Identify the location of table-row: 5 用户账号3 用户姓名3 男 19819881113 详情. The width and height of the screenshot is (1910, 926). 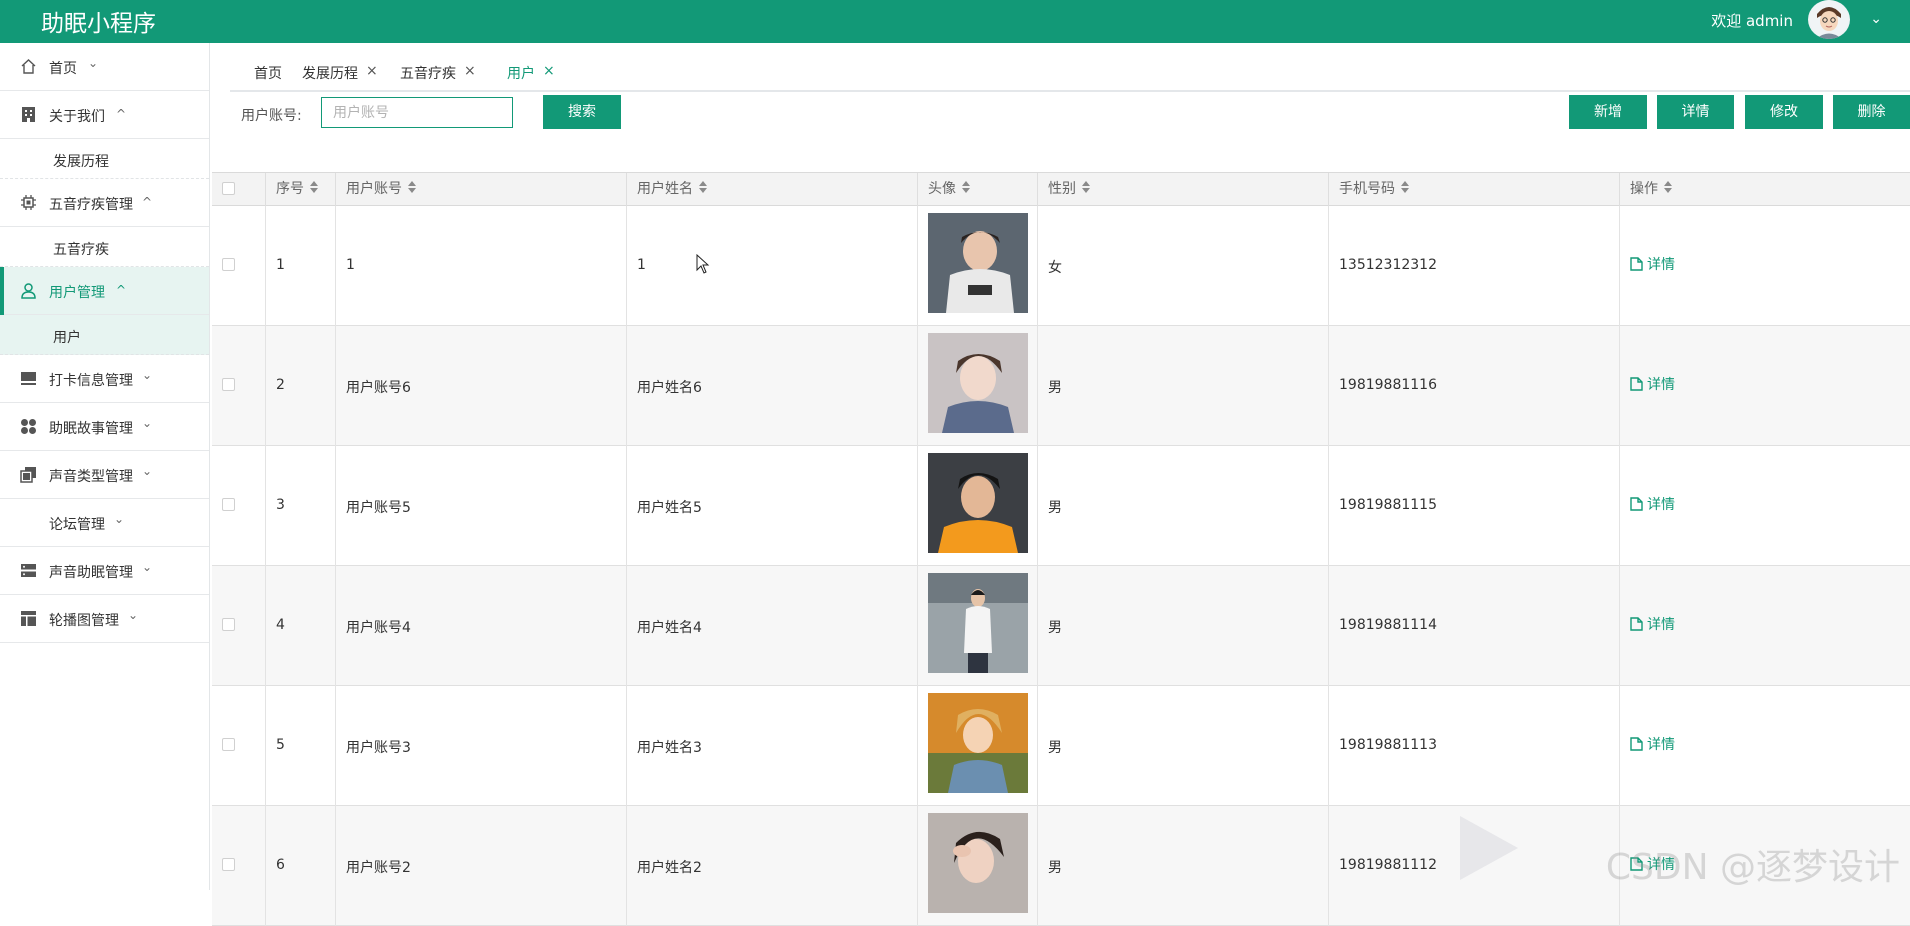
(1061, 746).